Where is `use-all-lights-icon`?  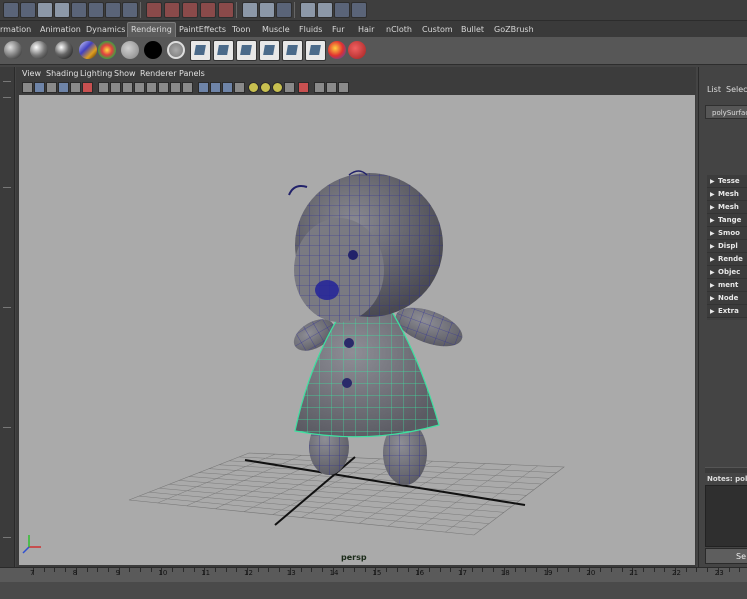
use-all-lights-icon is located at coordinates (253, 87).